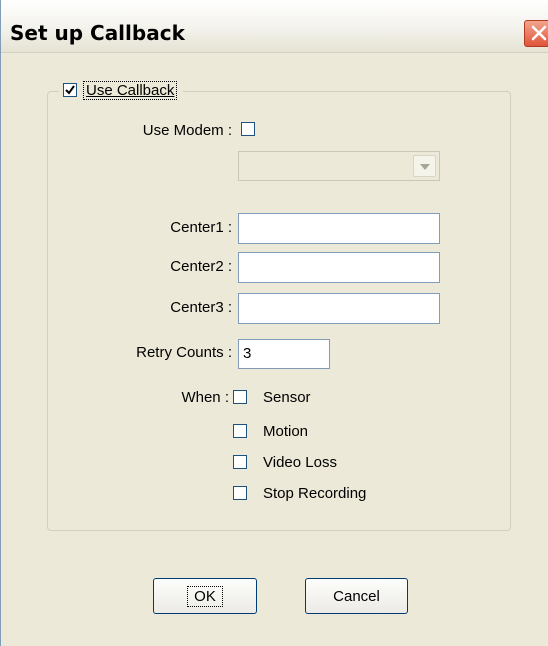 This screenshot has width=548, height=646. Describe the element at coordinates (285, 431) in the screenshot. I see `motion-label: Motion` at that location.